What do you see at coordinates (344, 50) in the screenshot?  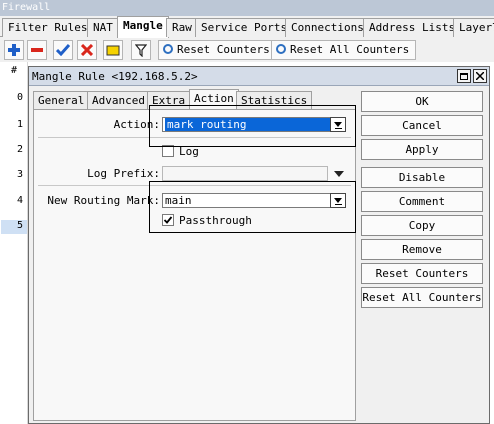 I see `reset-all-counters-button: Reset All Counters` at bounding box center [344, 50].